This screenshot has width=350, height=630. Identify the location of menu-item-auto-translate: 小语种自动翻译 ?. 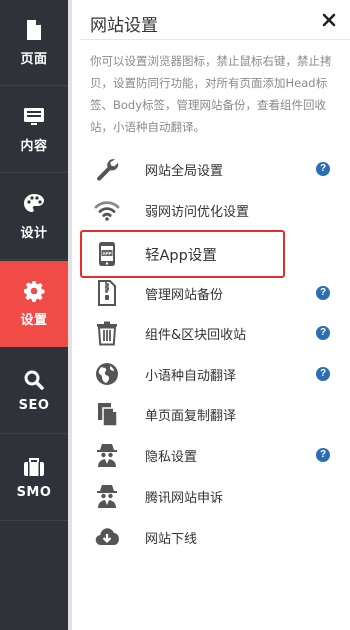
(217, 374).